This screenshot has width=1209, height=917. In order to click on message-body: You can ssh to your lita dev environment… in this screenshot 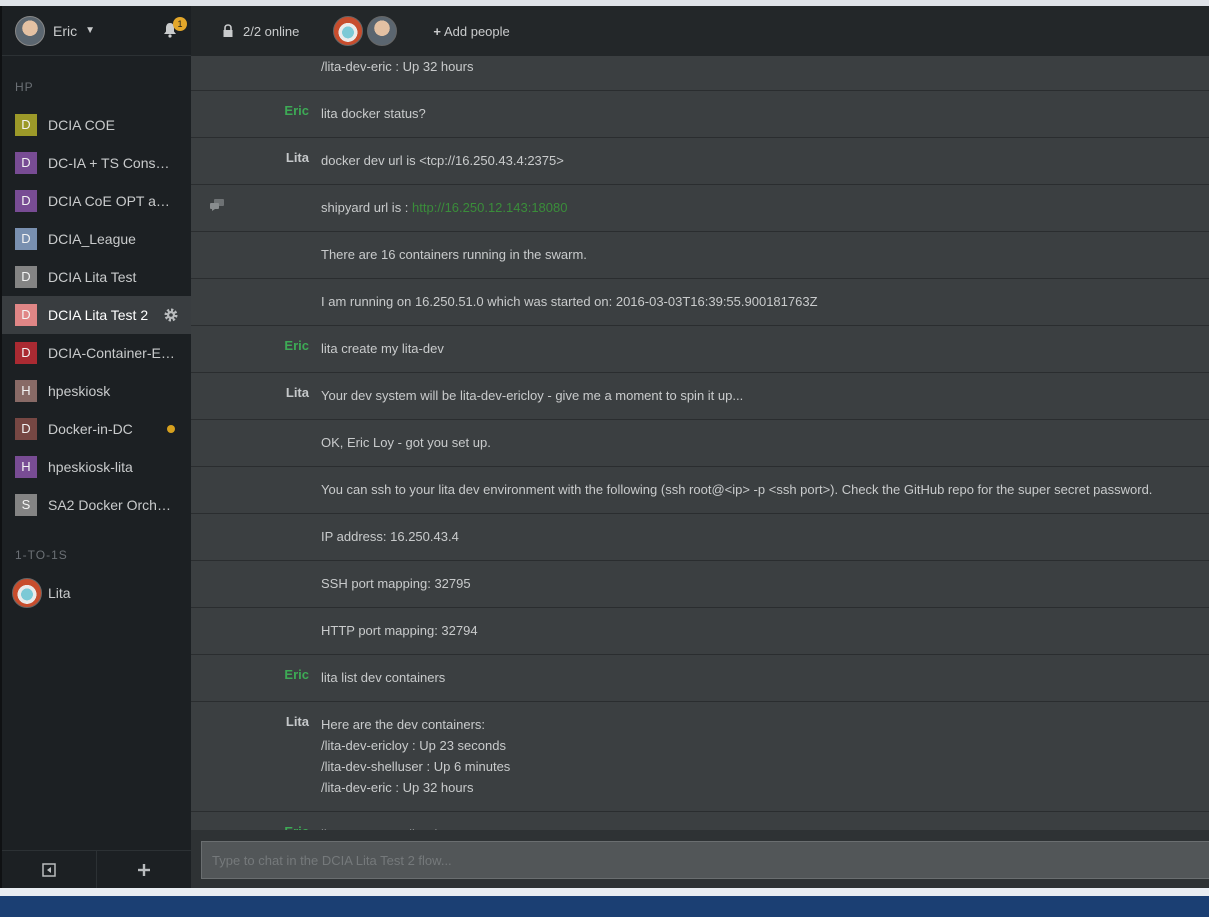, I will do `click(765, 489)`.